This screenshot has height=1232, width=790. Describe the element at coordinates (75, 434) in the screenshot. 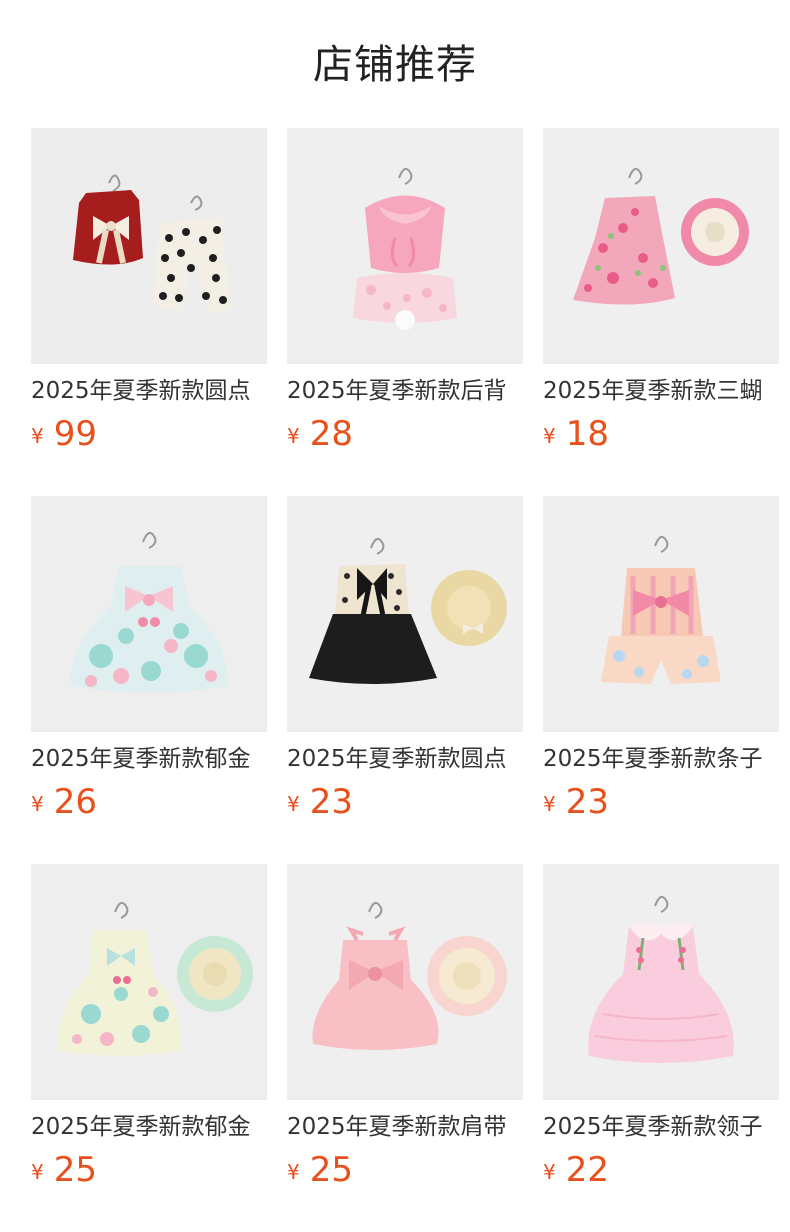

I see `price-value: 99` at that location.